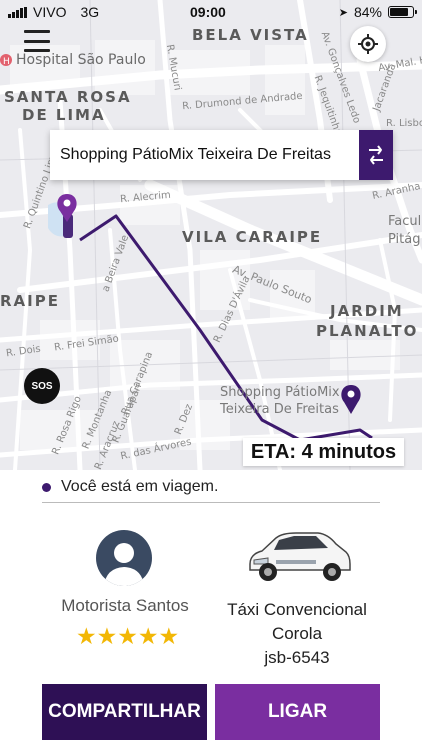 The height and width of the screenshot is (750, 422). Describe the element at coordinates (252, 237) in the screenshot. I see `area-label: VILA CARAIPE` at that location.